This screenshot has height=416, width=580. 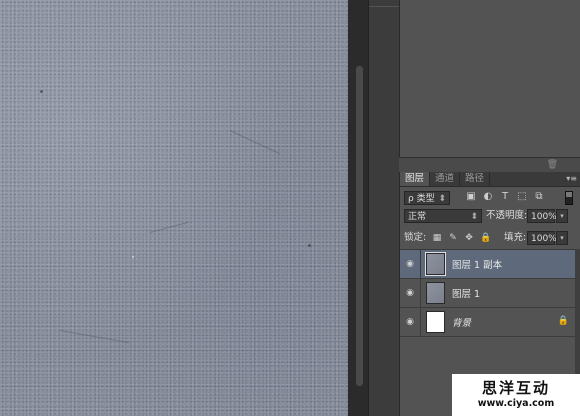 What do you see at coordinates (421, 199) in the screenshot?
I see `kind-filter-label: ρ 类型` at bounding box center [421, 199].